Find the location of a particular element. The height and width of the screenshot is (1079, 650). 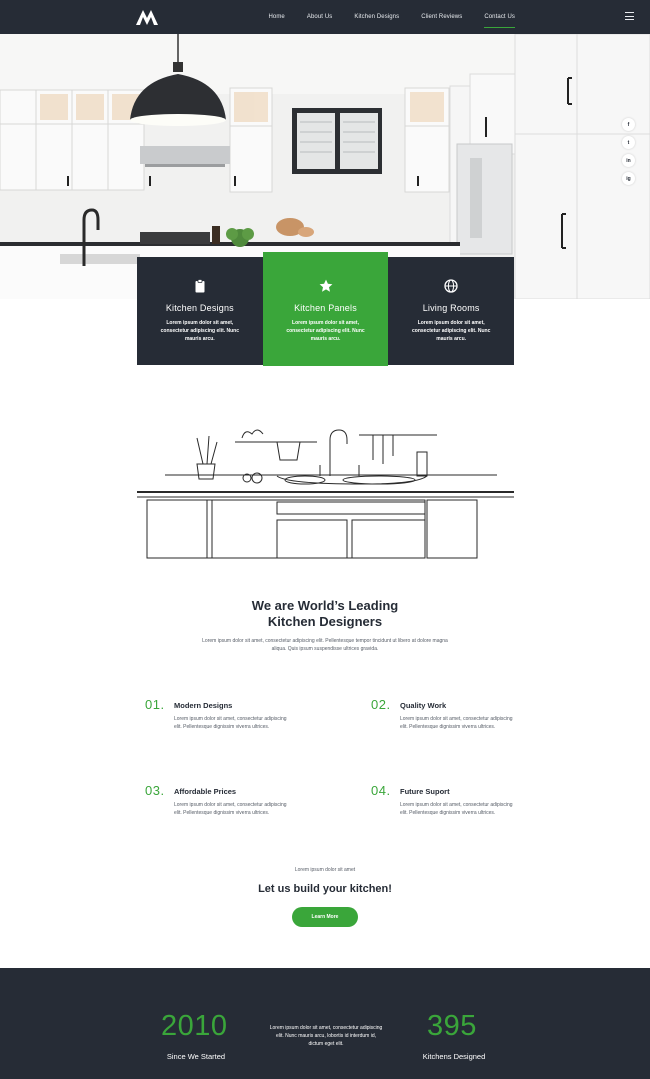

facebook-icon: f is located at coordinates (628, 124).